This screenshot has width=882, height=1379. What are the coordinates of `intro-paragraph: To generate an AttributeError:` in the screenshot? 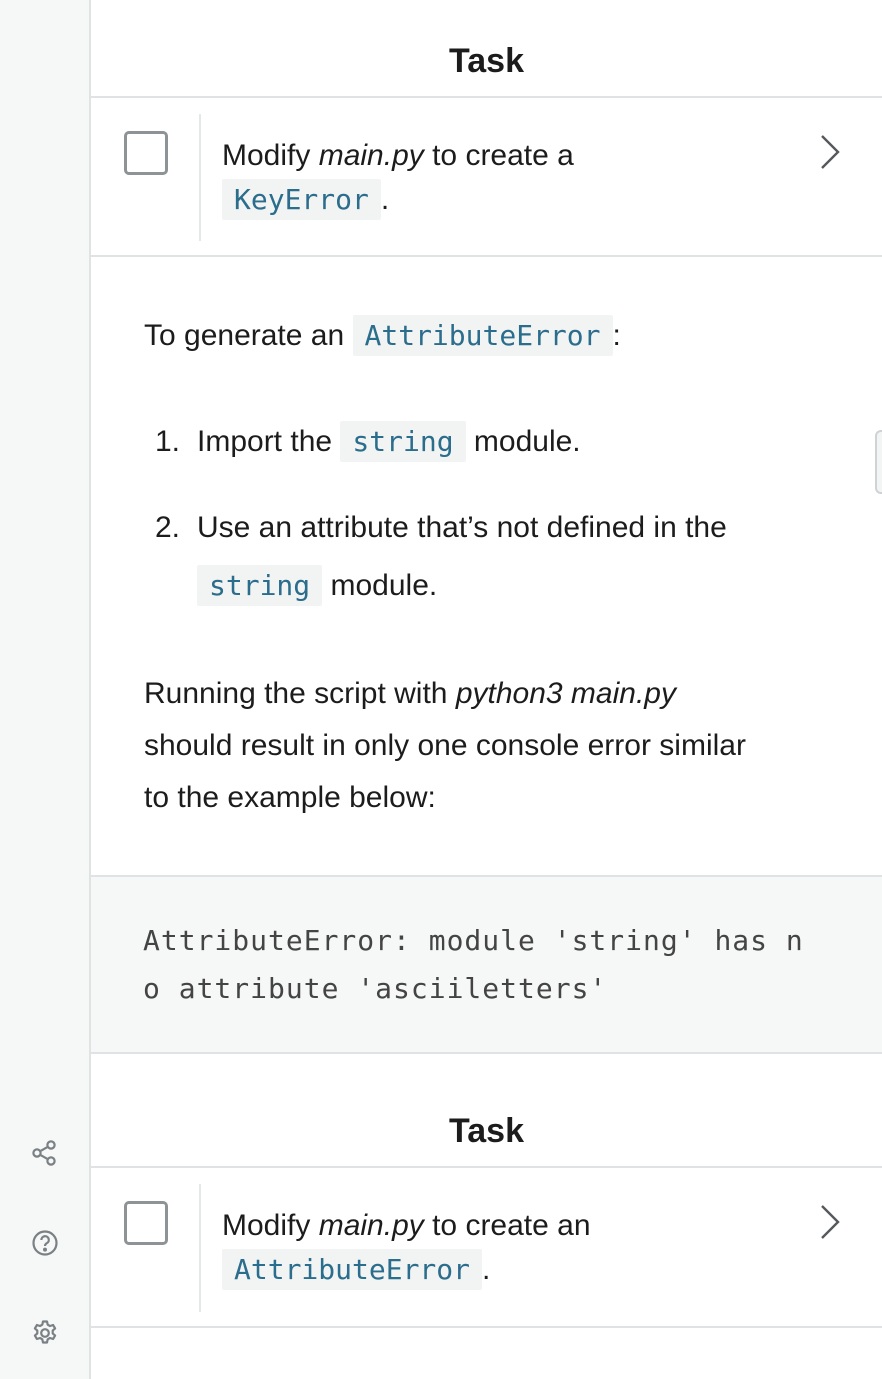 It's located at (382, 336).